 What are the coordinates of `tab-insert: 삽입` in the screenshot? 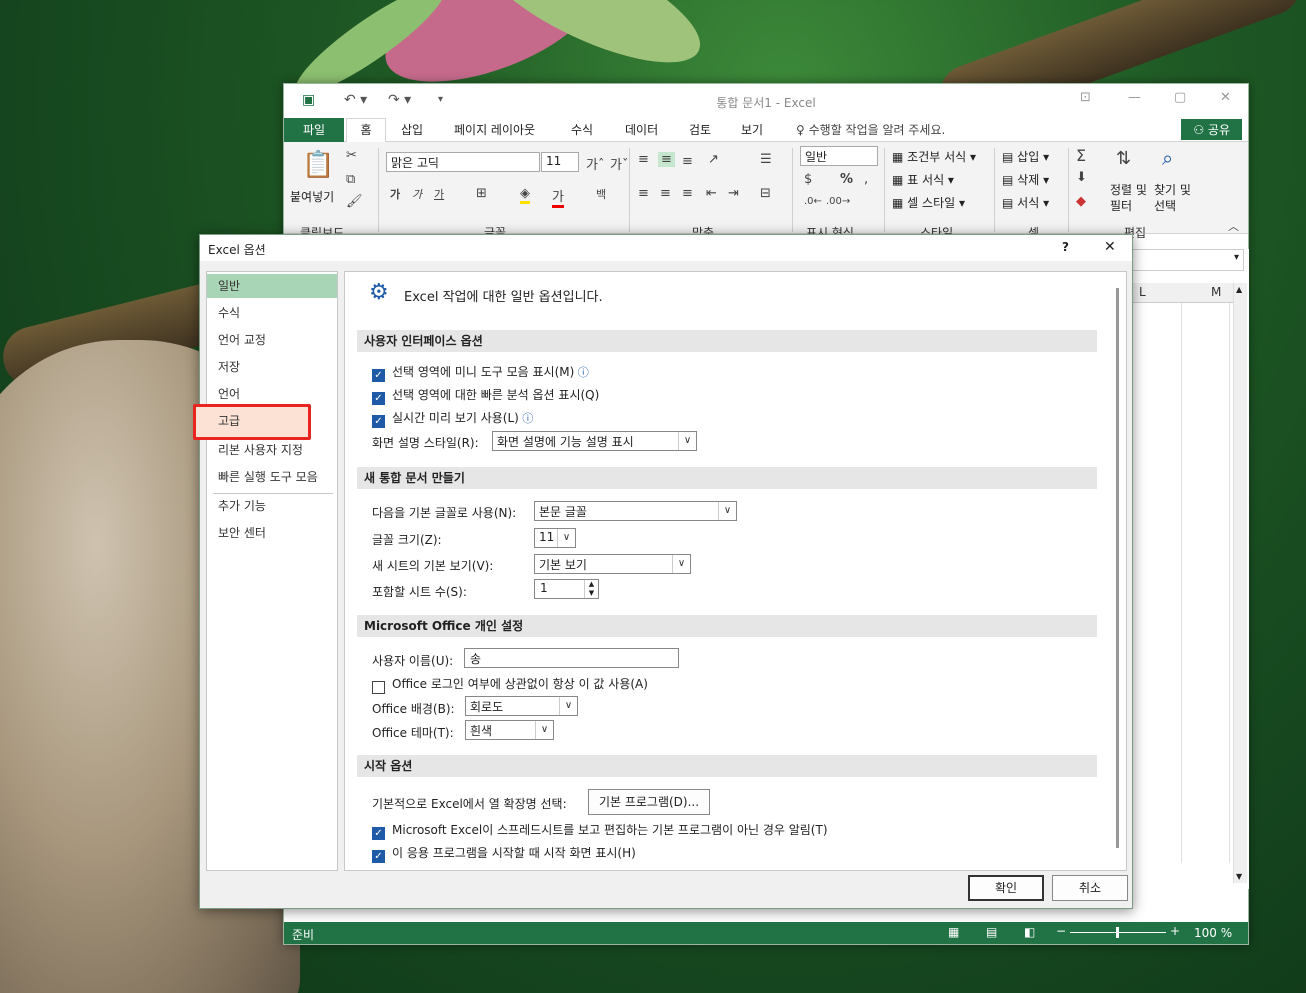 It's located at (412, 129).